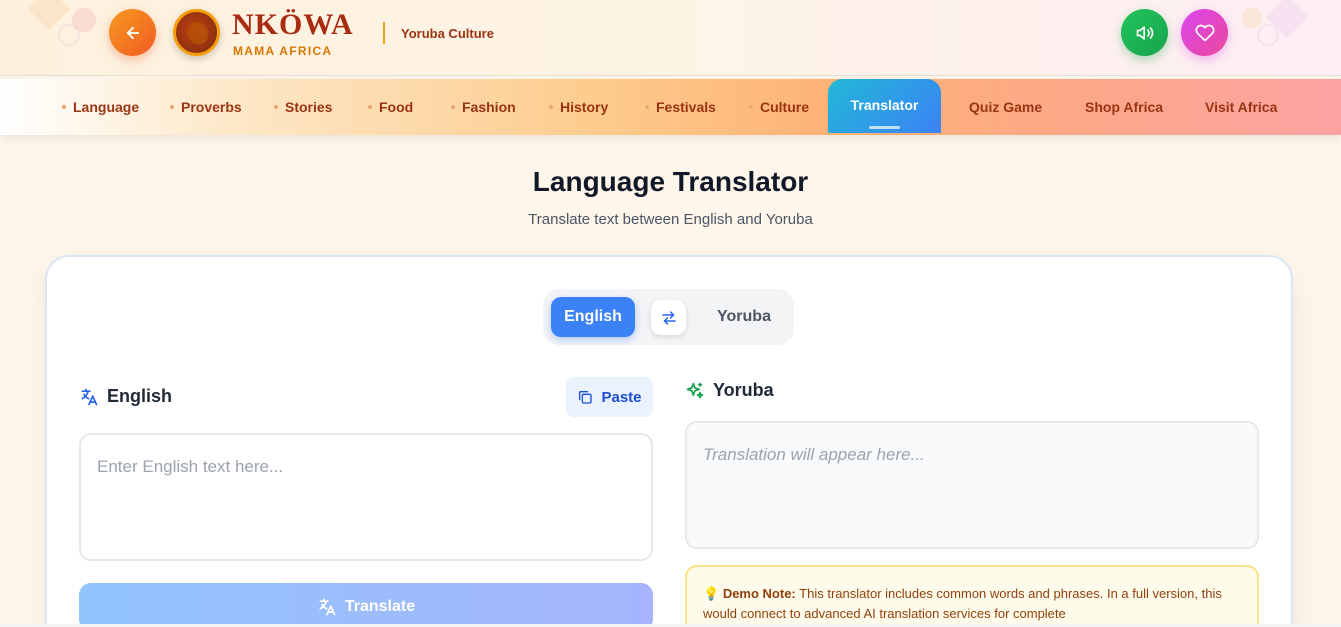 The height and width of the screenshot is (627, 1341). What do you see at coordinates (686, 107) in the screenshot?
I see `nav-label: Festivals` at bounding box center [686, 107].